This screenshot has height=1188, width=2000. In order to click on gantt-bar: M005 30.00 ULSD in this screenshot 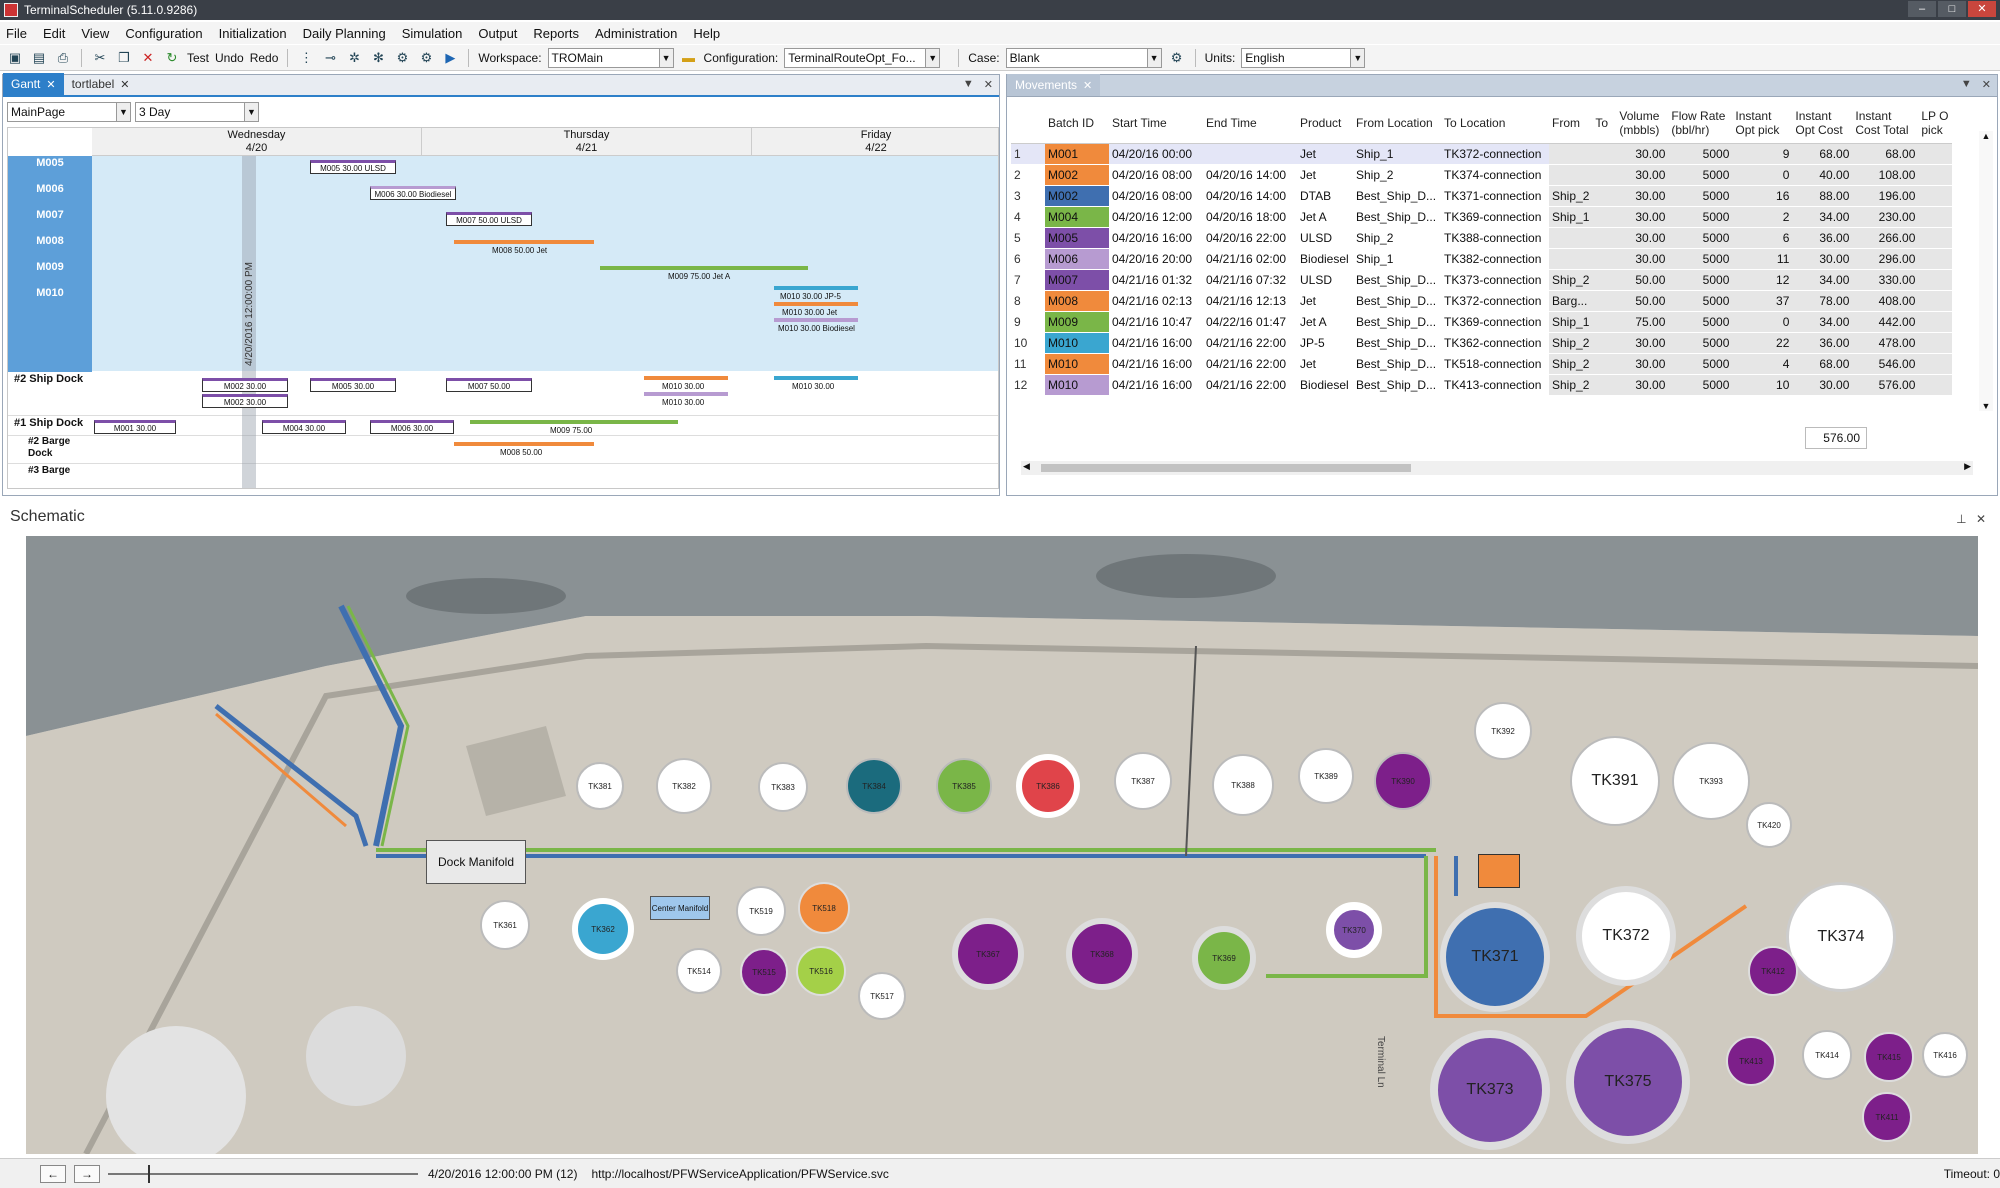, I will do `click(353, 167)`.